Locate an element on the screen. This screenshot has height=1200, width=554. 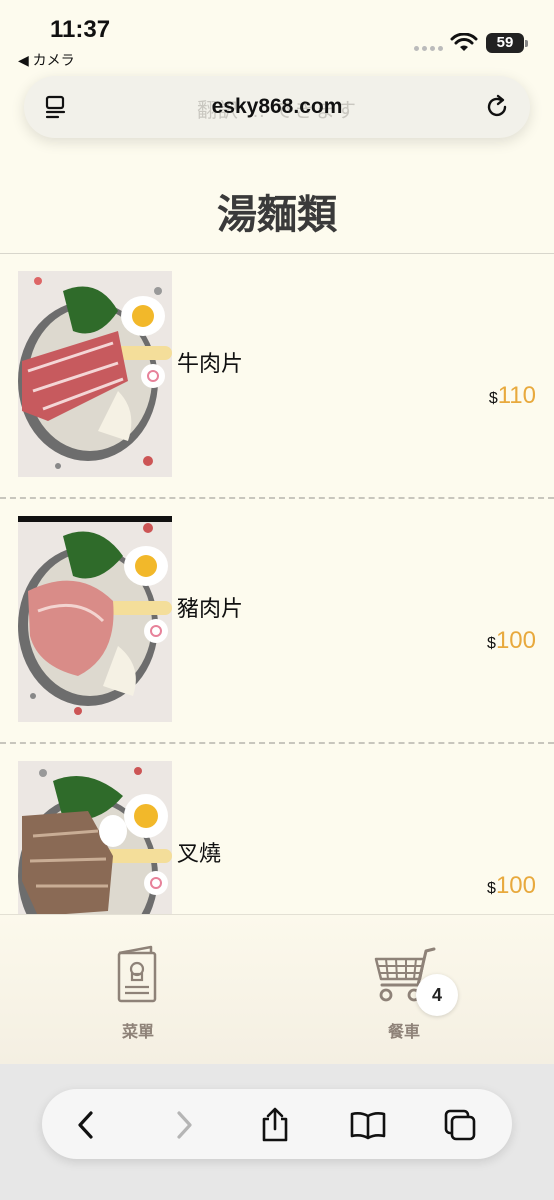
bottom-nav: 菜單 餐車 is located at coordinates (277, 989).